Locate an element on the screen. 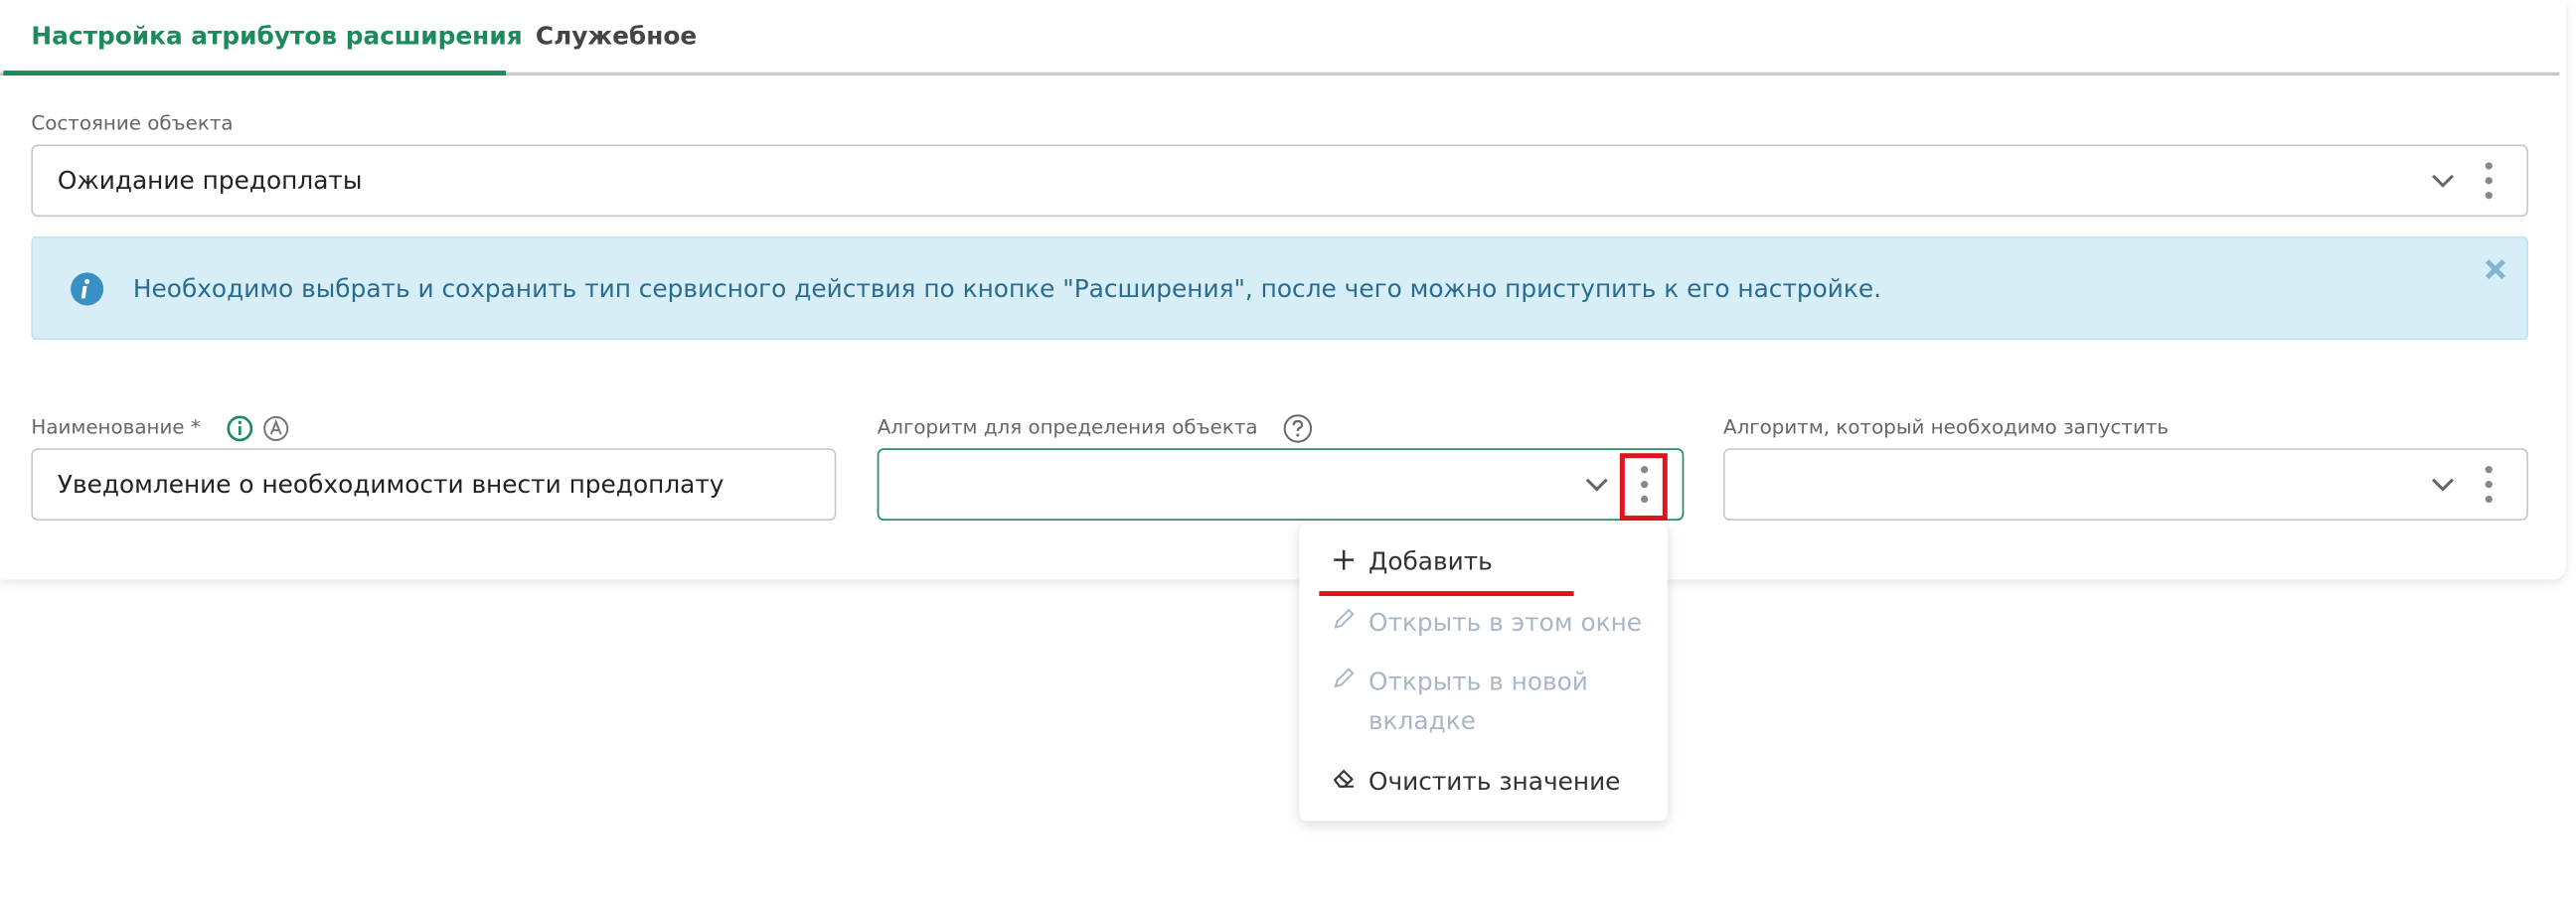  info-icon is located at coordinates (87, 289).